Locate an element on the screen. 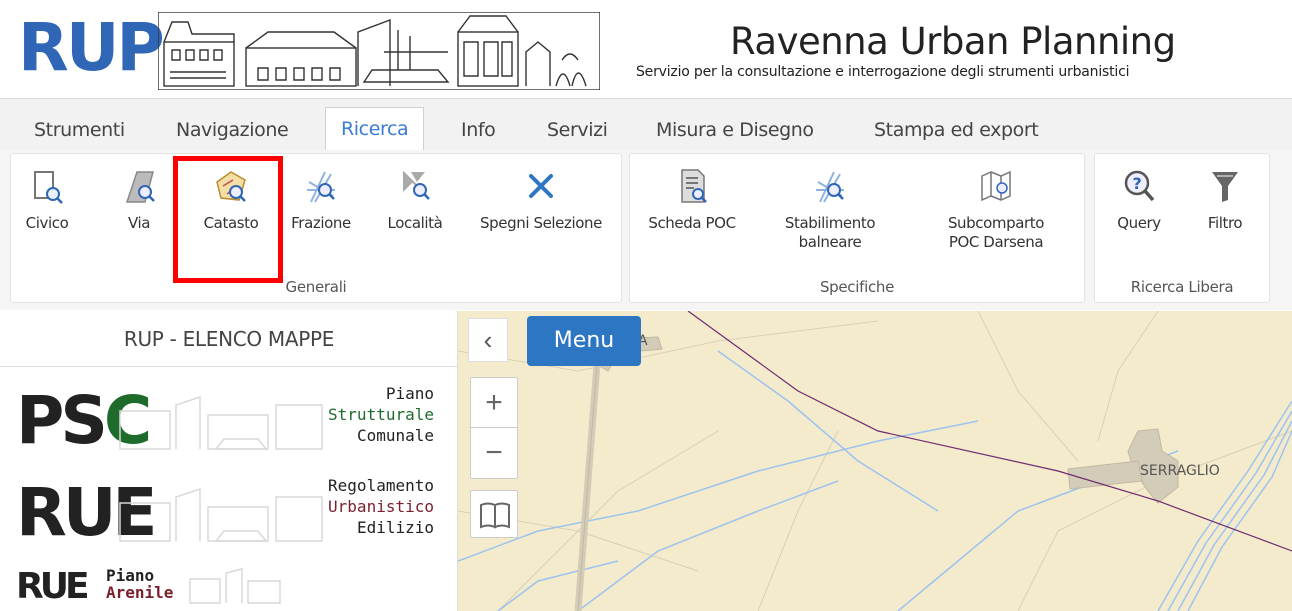  tab-ricerca: Ricerca is located at coordinates (375, 129).